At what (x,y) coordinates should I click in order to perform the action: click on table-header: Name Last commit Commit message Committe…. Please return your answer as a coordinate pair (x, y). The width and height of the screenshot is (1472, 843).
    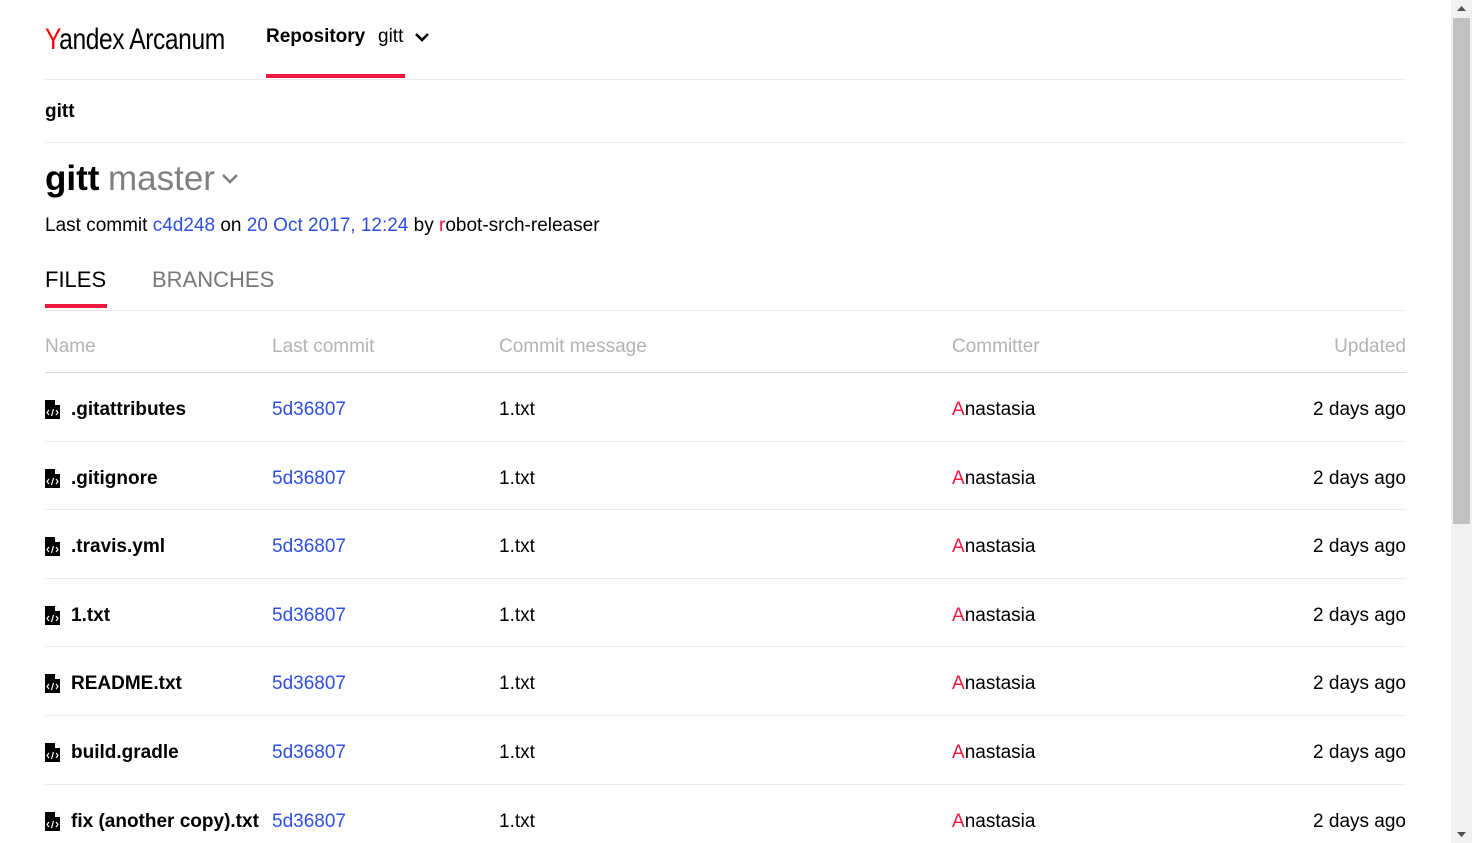
    Looking at the image, I should click on (725, 342).